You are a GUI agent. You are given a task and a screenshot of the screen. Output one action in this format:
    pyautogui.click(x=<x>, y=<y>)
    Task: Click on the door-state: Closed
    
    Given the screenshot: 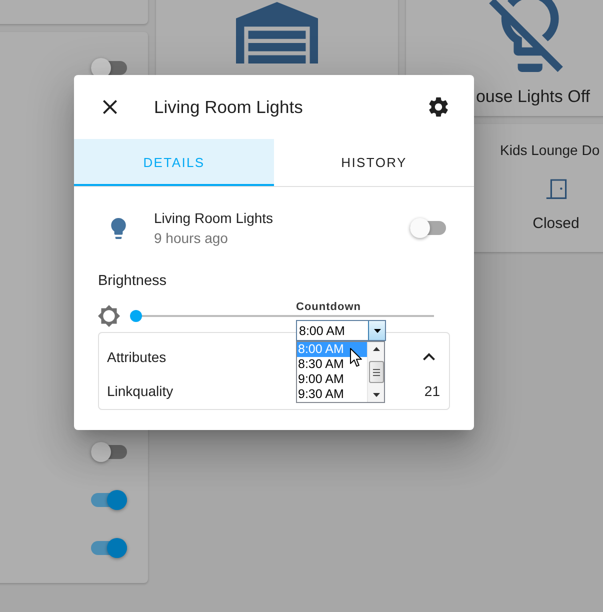 What is the action you would take?
    pyautogui.click(x=556, y=224)
    